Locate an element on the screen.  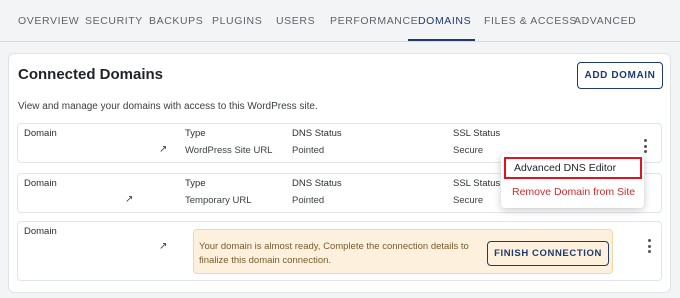
advanced-dns-editor-item: Advanced DNS Editor is located at coordinates (573, 168).